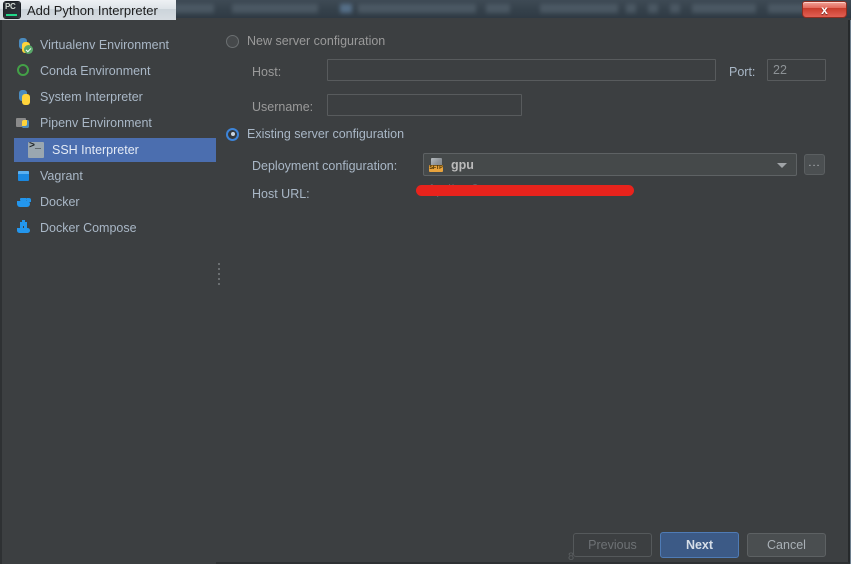 The height and width of the screenshot is (564, 851). I want to click on next-button: Next, so click(699, 545).